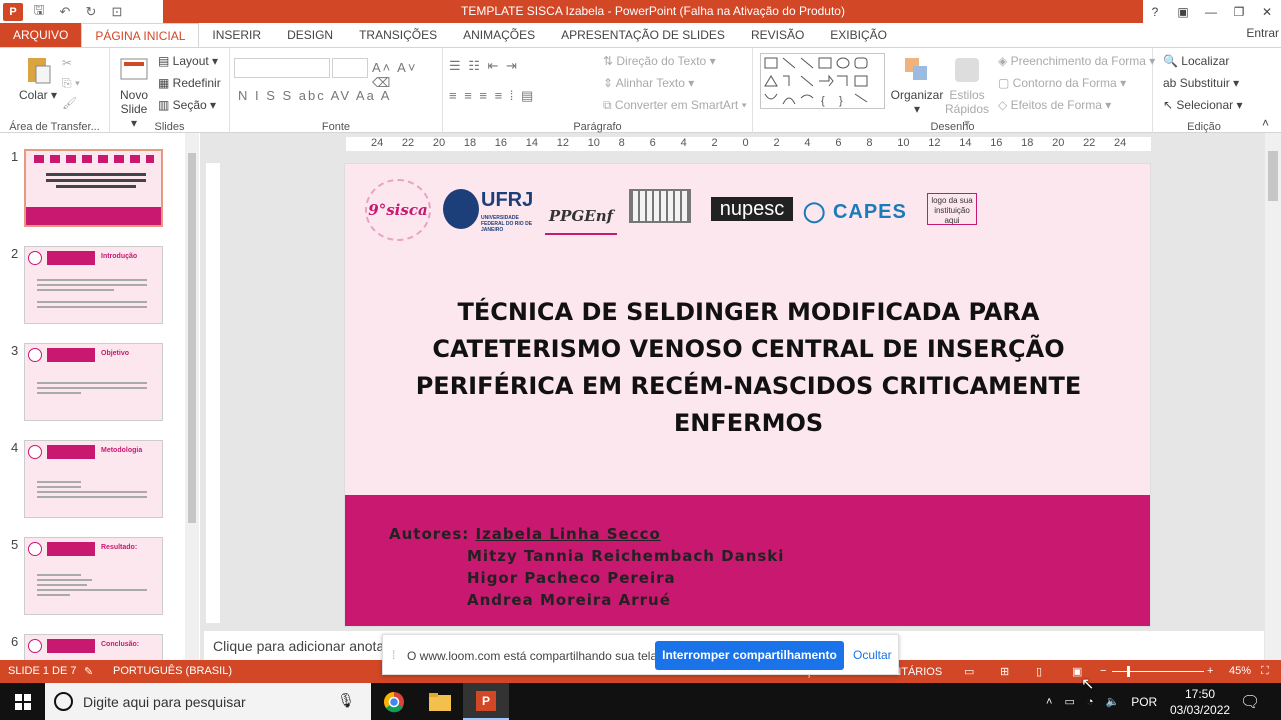  What do you see at coordinates (115, 353) in the screenshot?
I see `thumb-title: Objetivo` at bounding box center [115, 353].